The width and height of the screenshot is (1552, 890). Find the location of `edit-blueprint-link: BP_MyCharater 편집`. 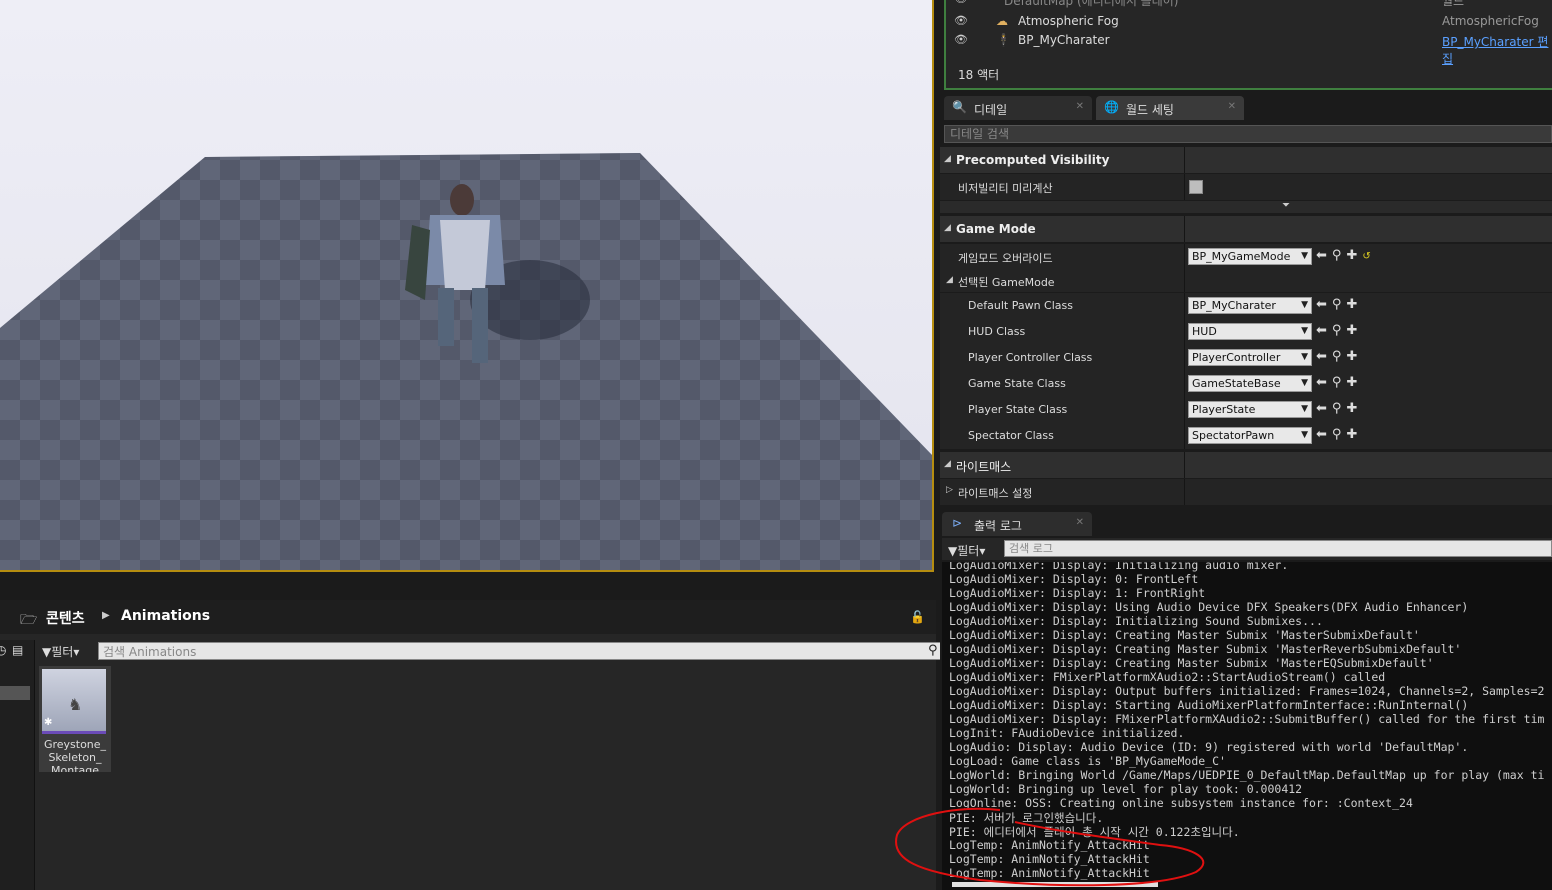

edit-blueprint-link: BP_MyCharater 편집 is located at coordinates (1497, 50).